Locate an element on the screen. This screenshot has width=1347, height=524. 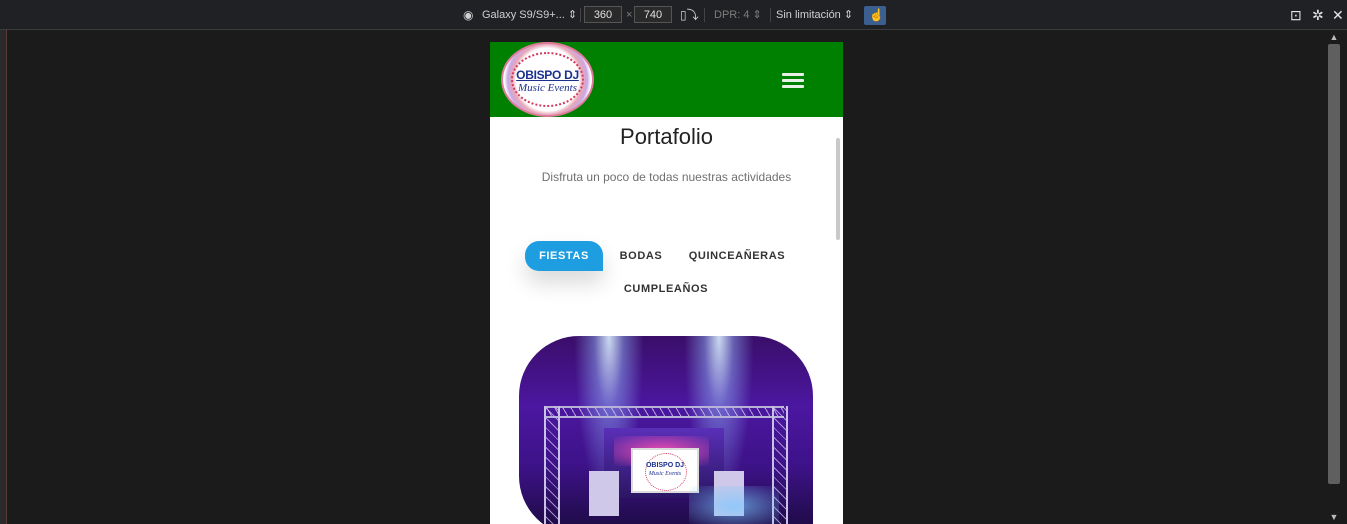
scrollbar-thumb is located at coordinates (1334, 264).